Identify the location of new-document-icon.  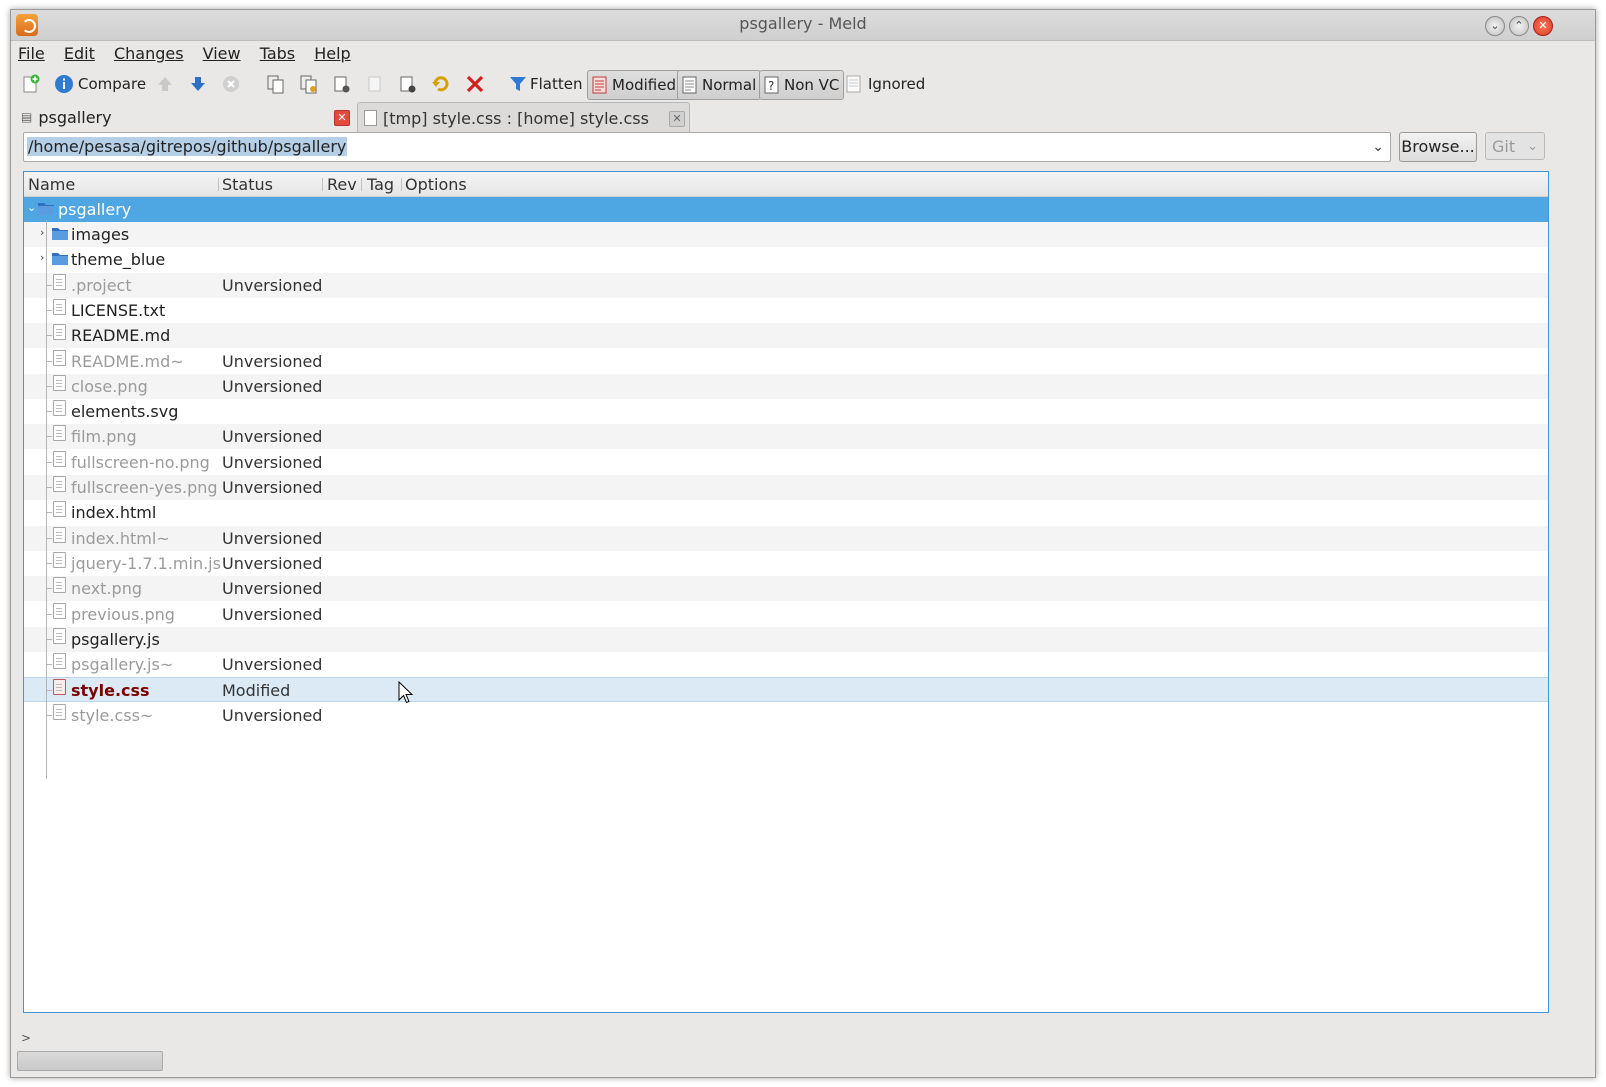
(31, 83).